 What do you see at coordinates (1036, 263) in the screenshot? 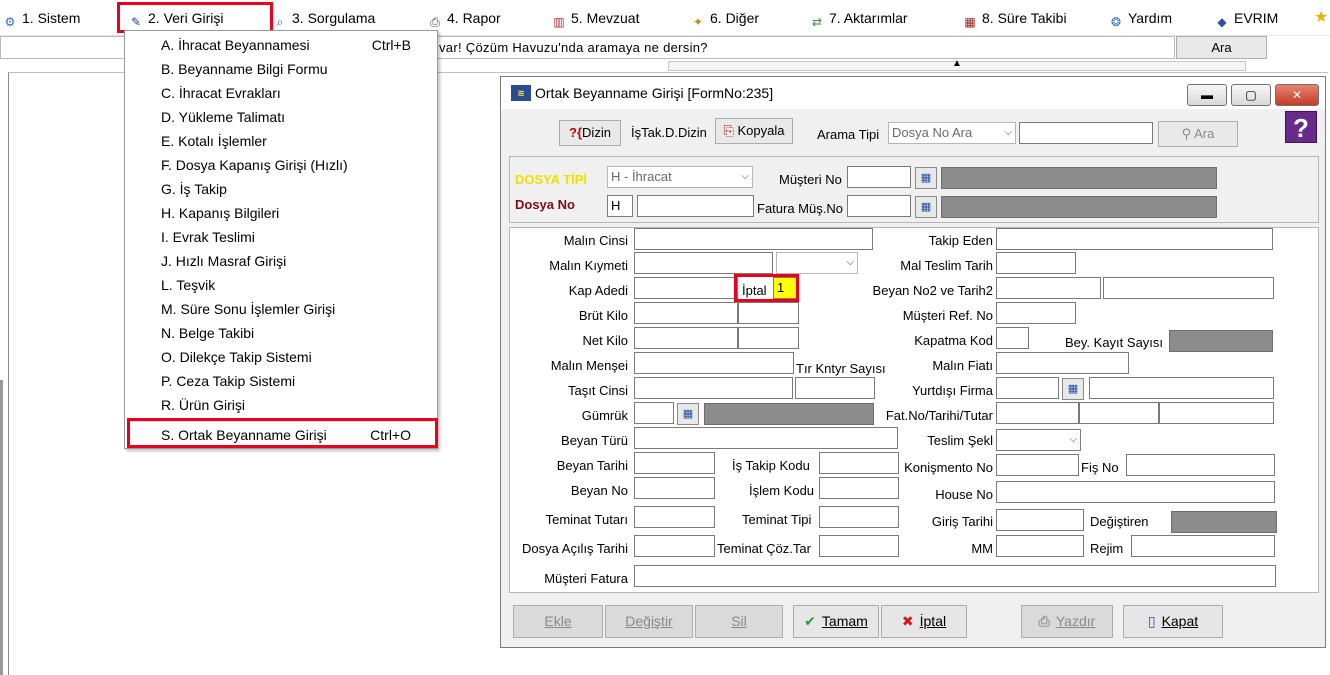
I see `mal-teslim-input` at bounding box center [1036, 263].